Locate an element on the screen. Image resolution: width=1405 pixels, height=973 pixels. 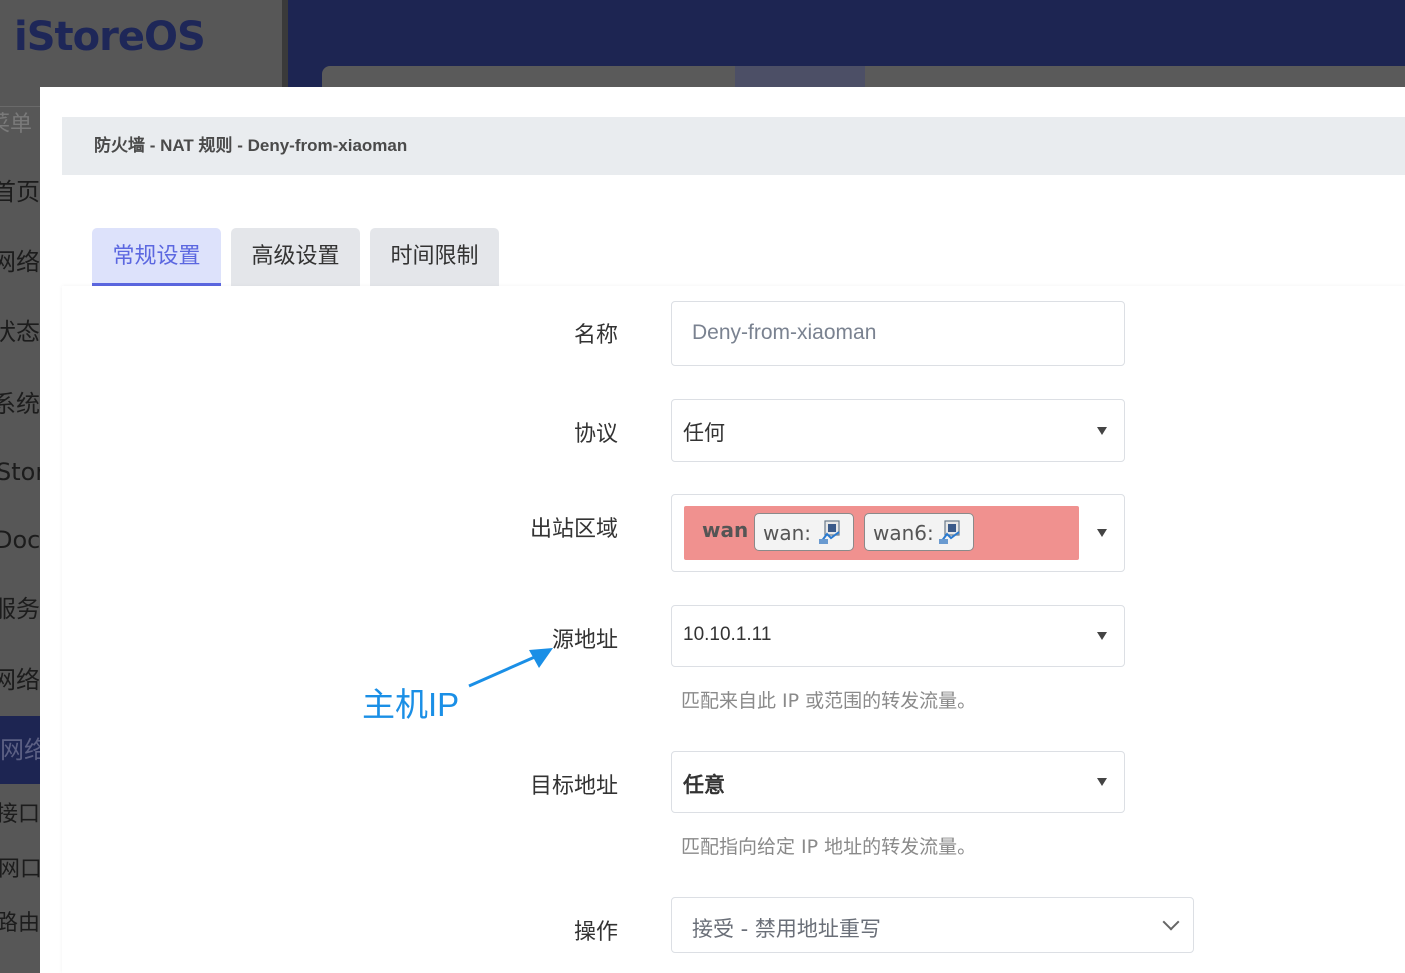
chevron-down-icon is located at coordinates (1171, 922).